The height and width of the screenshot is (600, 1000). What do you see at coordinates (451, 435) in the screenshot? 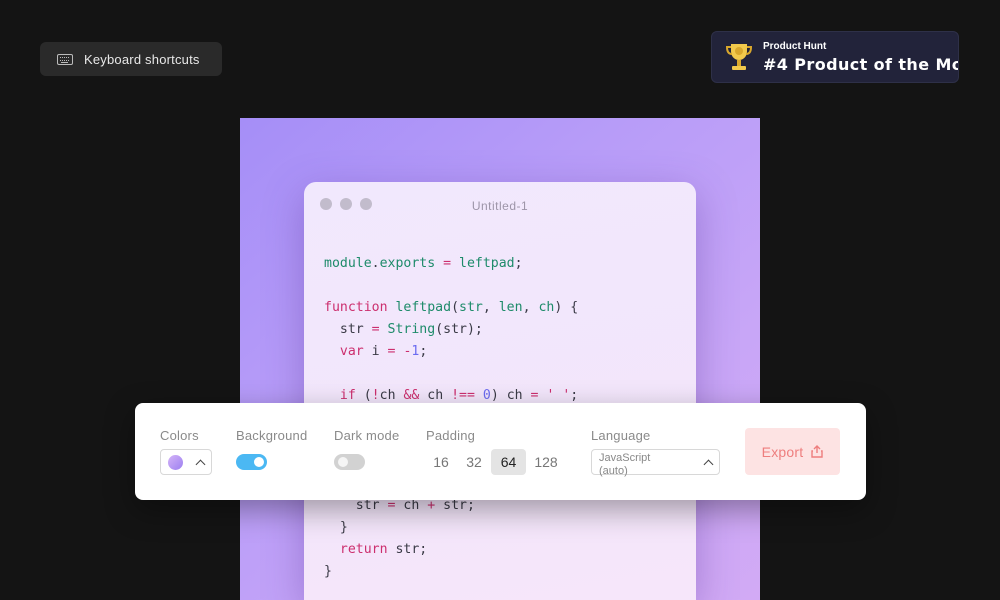
I see `padding-label: Padding` at bounding box center [451, 435].